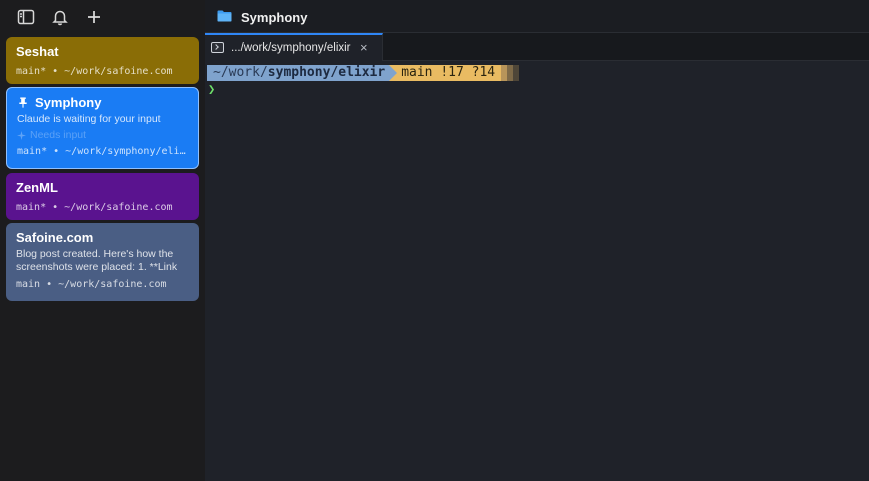 This screenshot has width=869, height=481. Describe the element at coordinates (55, 237) in the screenshot. I see `session-title: Safoine.com` at that location.